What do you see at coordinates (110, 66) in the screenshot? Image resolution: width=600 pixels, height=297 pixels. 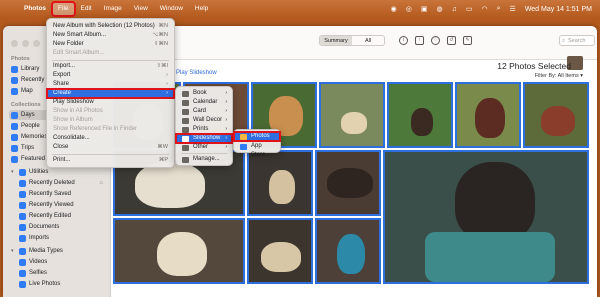 I see `file-menu-item: Import... ⇧⌘I` at bounding box center [110, 66].